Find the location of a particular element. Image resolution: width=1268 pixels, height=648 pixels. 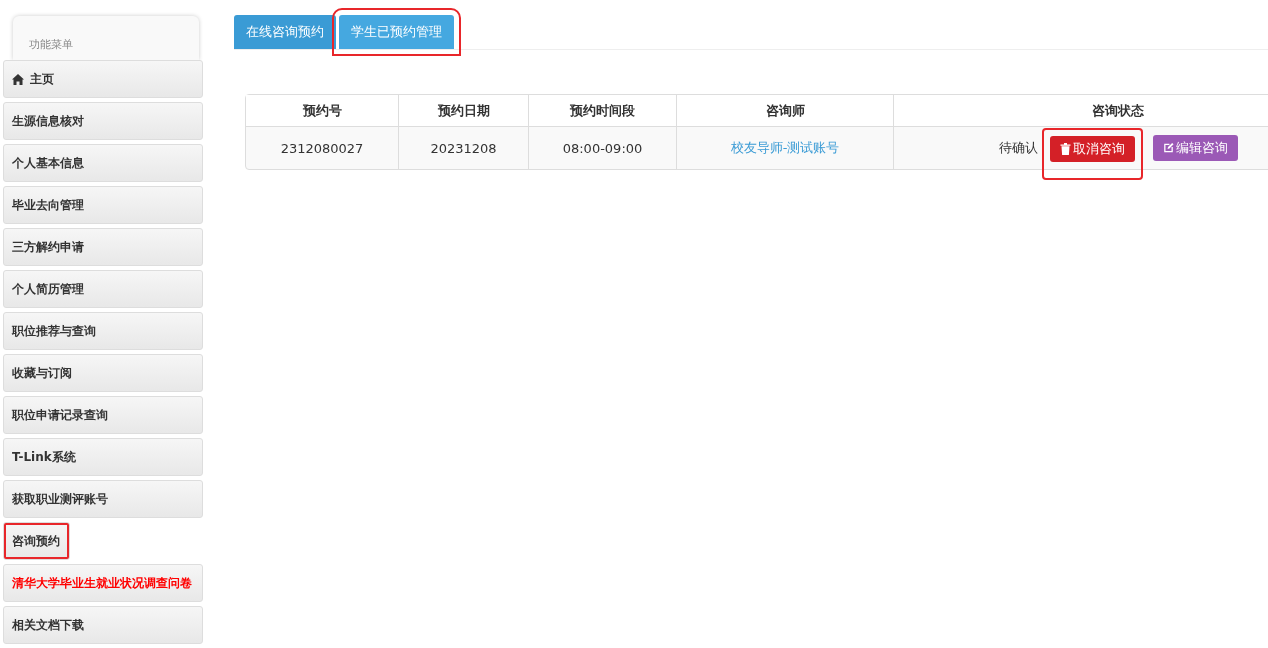

sidebar-item: 获取职业测评账号 is located at coordinates (103, 499).